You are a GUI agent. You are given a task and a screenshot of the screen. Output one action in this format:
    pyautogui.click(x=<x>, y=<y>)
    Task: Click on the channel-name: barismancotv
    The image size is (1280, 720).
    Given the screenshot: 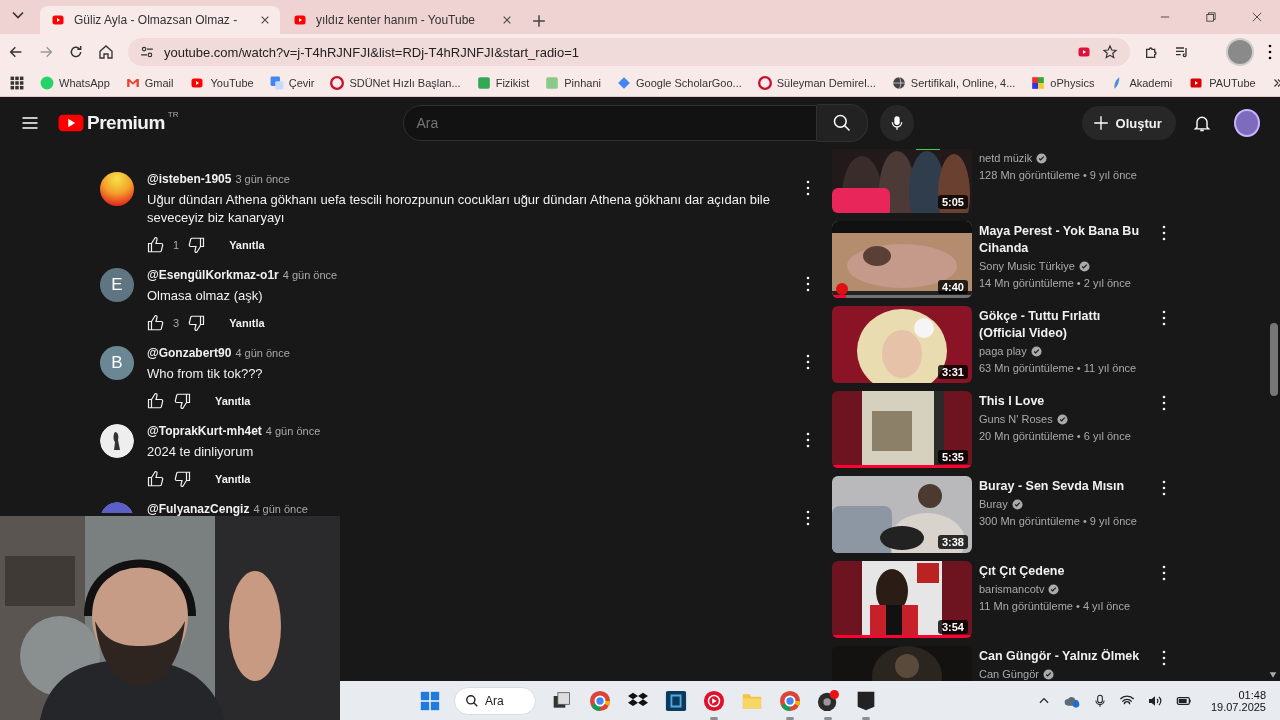 What is the action you would take?
    pyautogui.click(x=1012, y=589)
    